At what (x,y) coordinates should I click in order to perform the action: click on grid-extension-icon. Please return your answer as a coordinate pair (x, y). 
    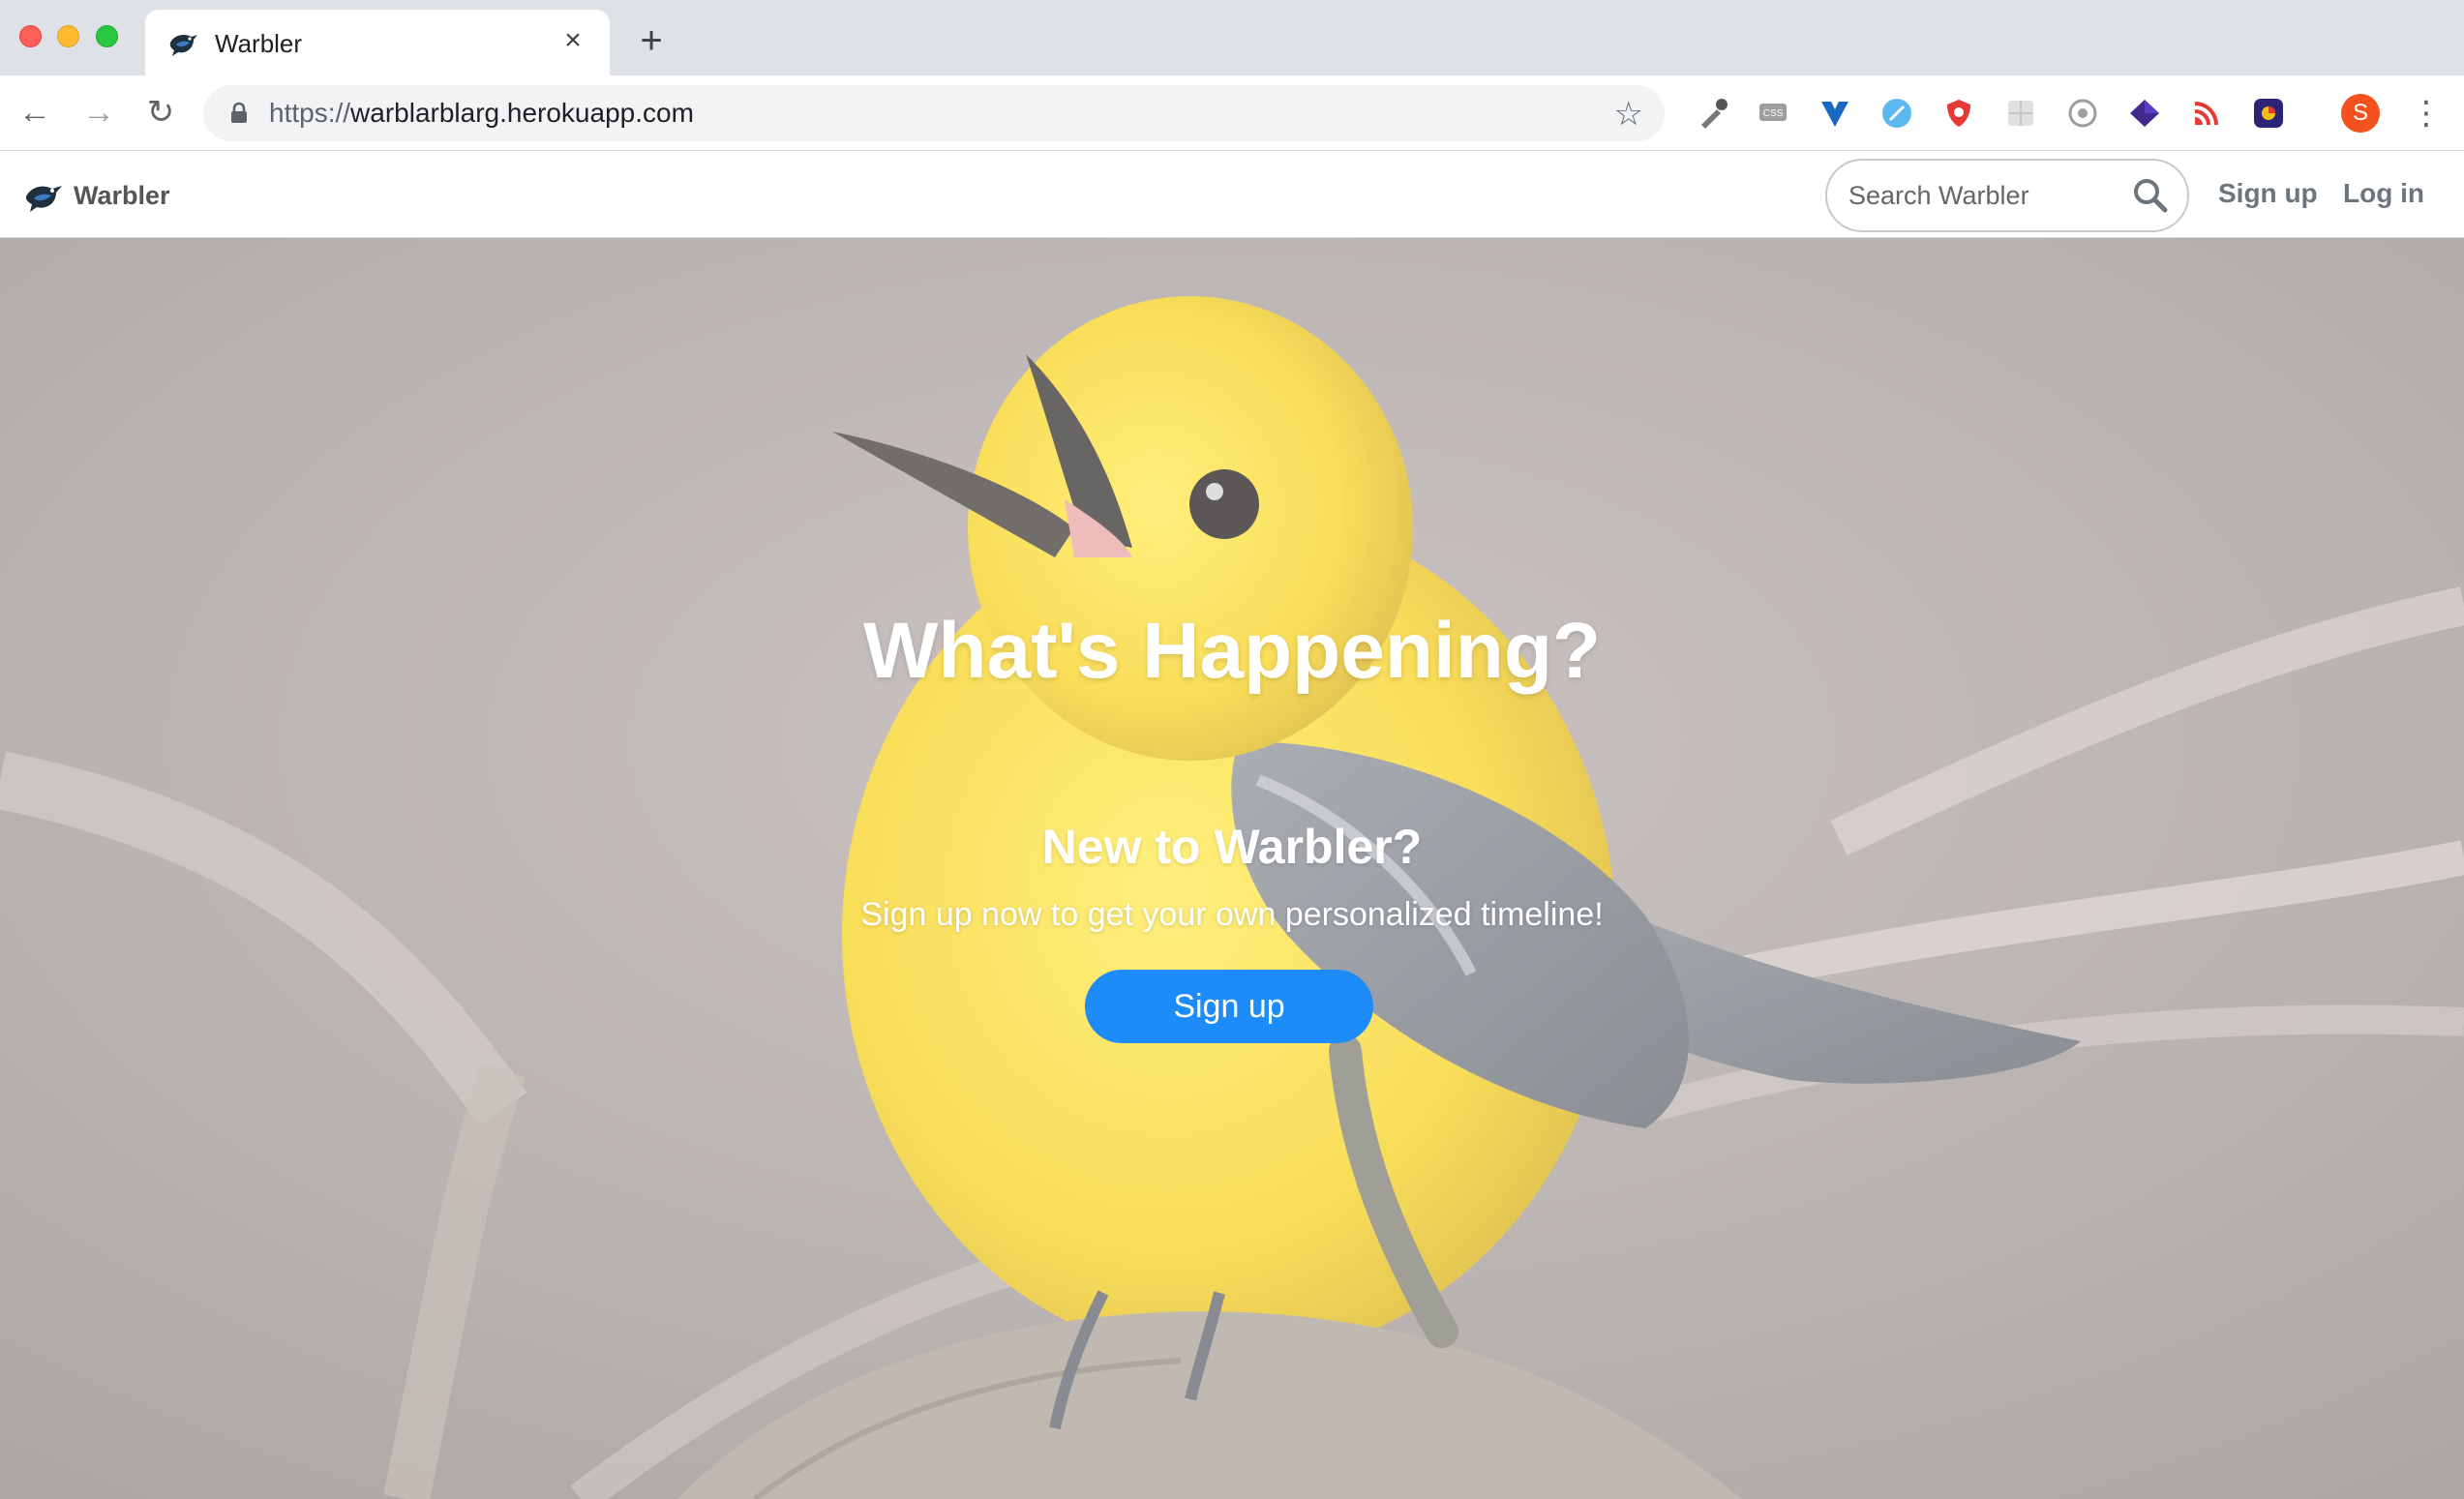
    Looking at the image, I should click on (2020, 113).